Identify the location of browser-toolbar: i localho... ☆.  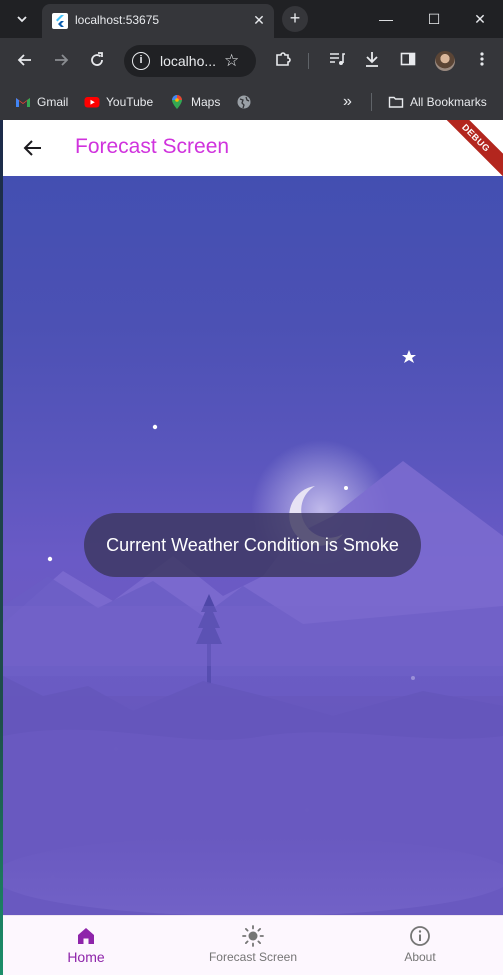
(251, 61).